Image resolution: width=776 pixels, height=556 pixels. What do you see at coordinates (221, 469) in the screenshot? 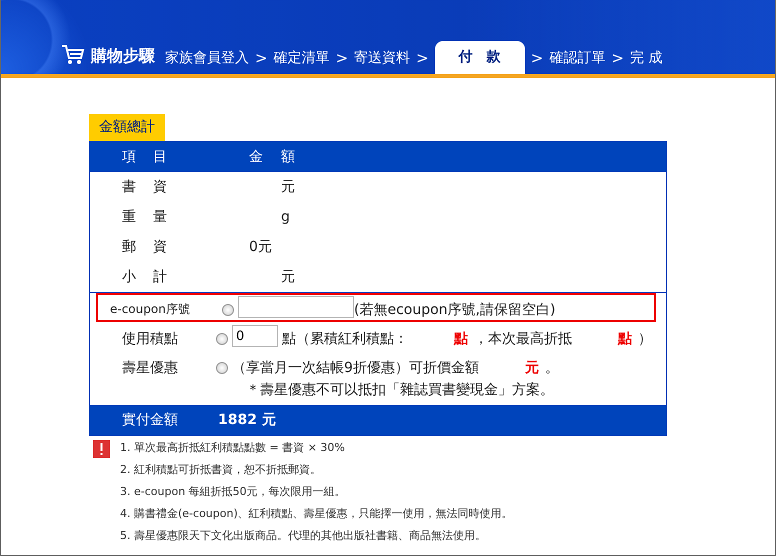
I see `note-text: 2. 紅利積點可折抵書資，恕不折抵郵資。` at bounding box center [221, 469].